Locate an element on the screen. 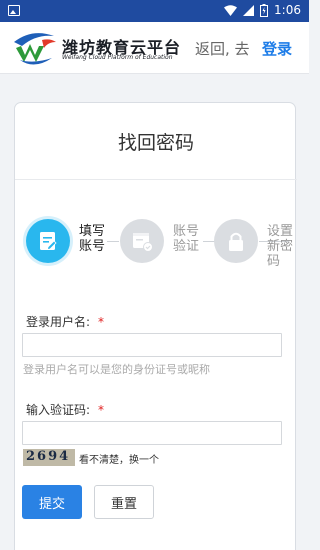 The image size is (320, 550). captcha-input is located at coordinates (152, 433).